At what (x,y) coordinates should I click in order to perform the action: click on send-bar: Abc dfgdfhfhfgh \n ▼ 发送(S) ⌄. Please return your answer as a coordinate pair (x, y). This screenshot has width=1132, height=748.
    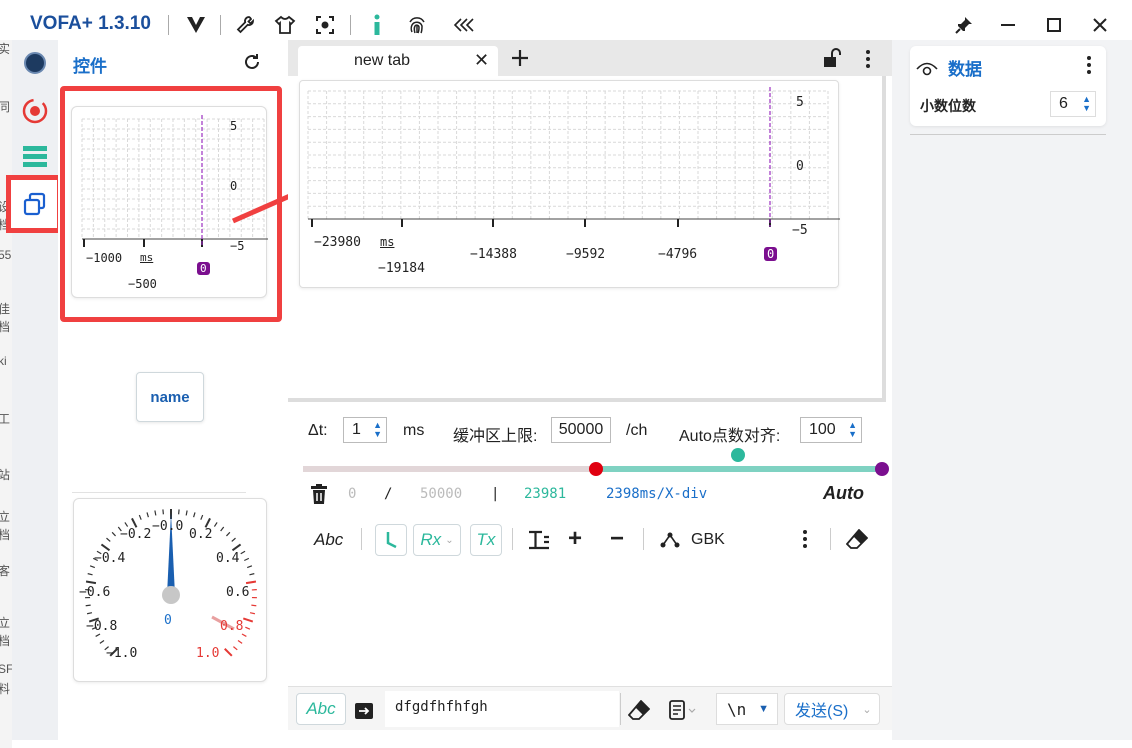
    Looking at the image, I should click on (590, 708).